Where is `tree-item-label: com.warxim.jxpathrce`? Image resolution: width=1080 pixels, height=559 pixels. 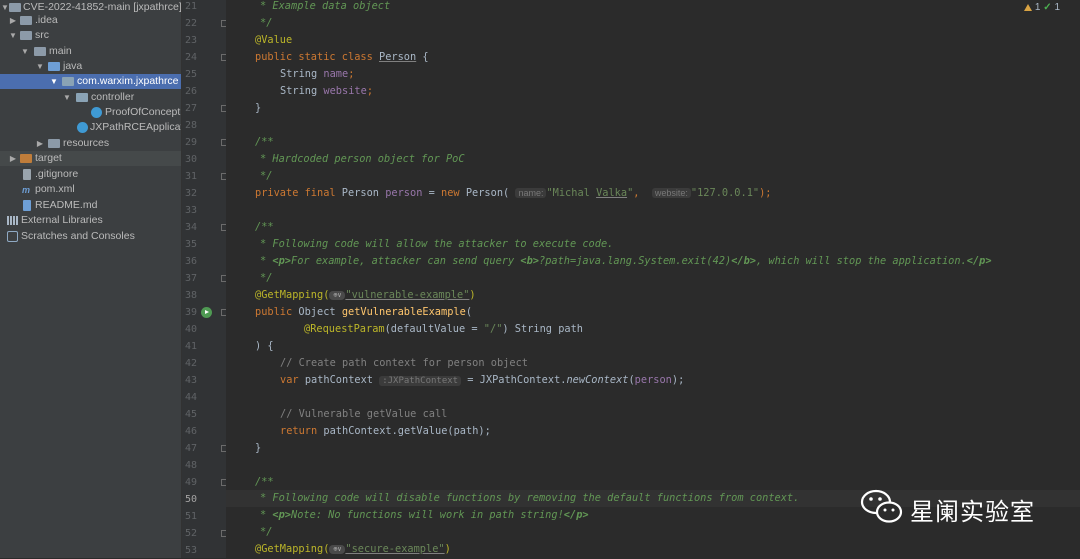
tree-item-label: com.warxim.jxpathrce is located at coordinates (128, 81).